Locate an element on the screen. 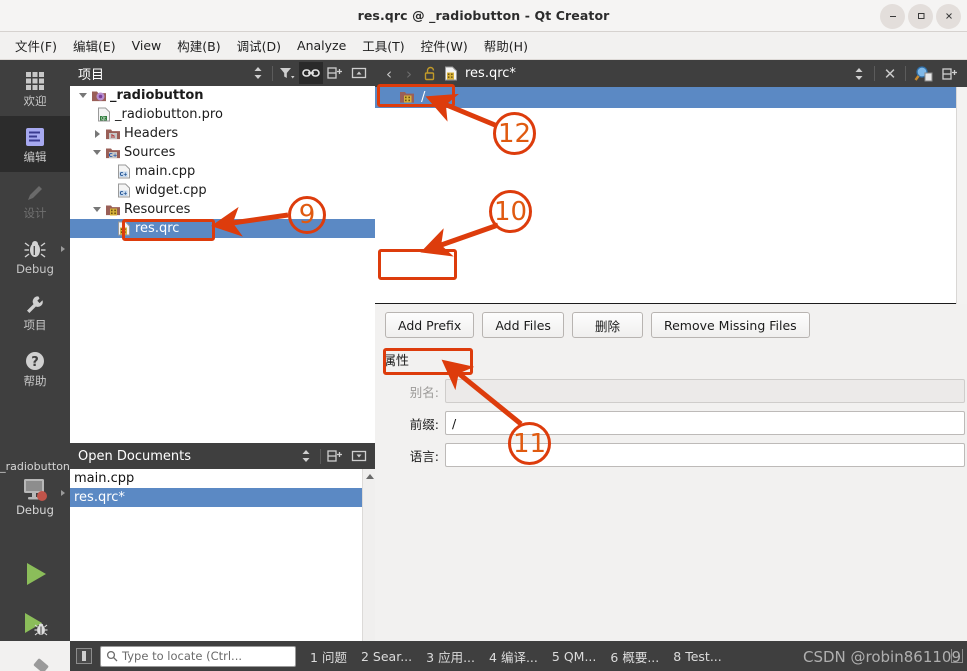  status-tab-number: 6 is located at coordinates (614, 657).